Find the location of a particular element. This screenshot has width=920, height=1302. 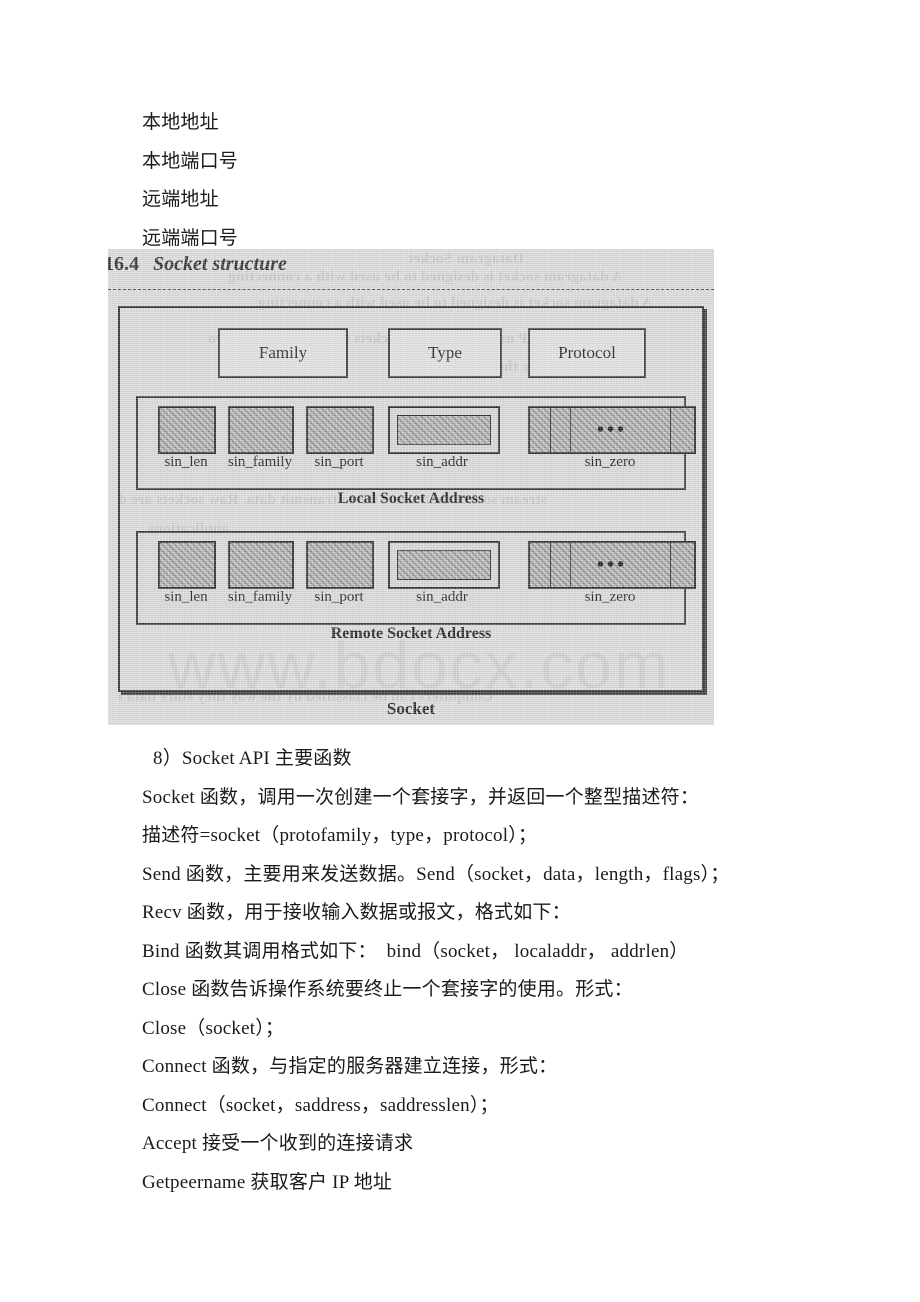

figure-heading: 16.4 Socket structure is located at coordinates (197, 264).